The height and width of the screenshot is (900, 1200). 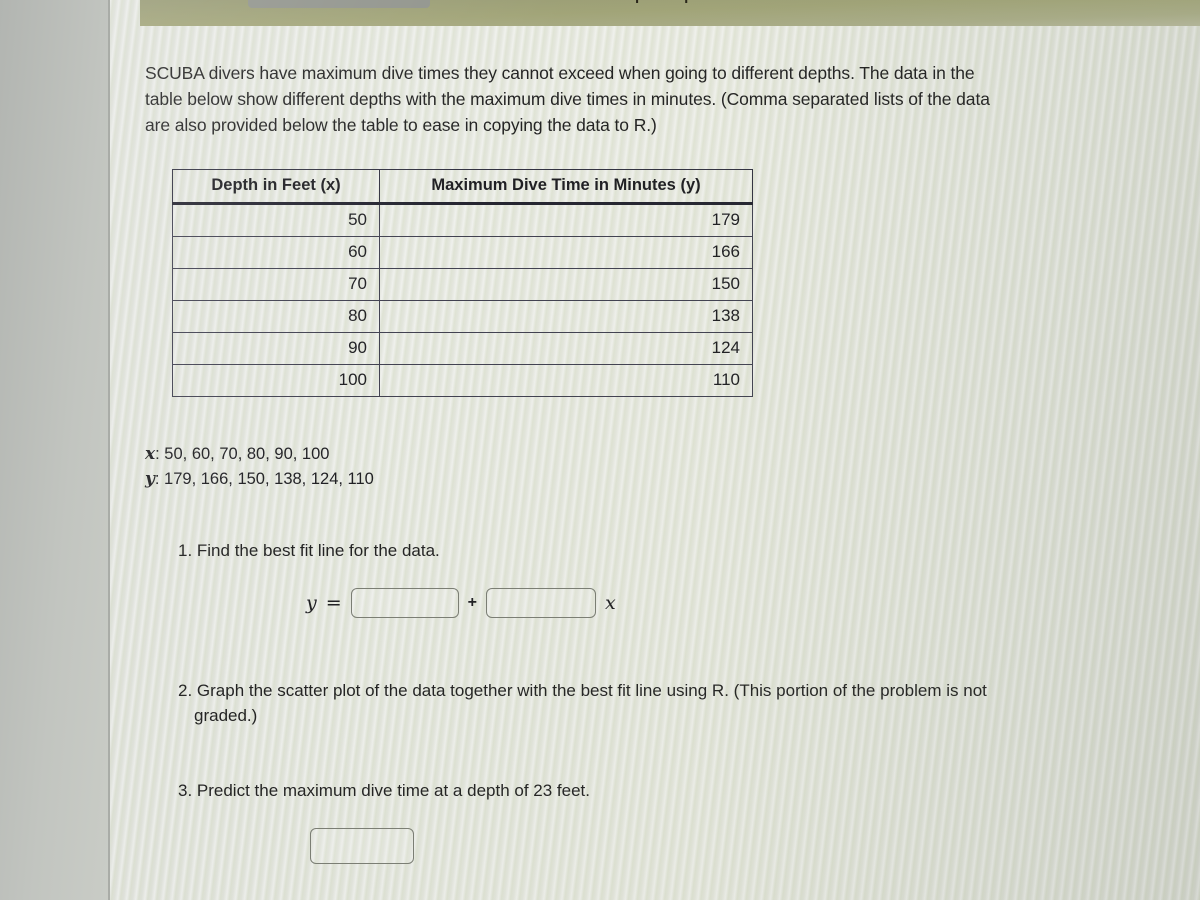 I want to click on table-row: 50 179, so click(x=462, y=220).